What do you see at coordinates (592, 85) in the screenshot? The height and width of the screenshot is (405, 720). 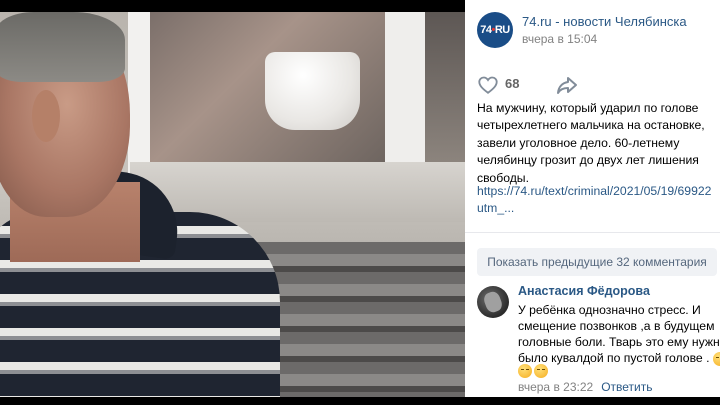 I see `post-actions: 68` at bounding box center [592, 85].